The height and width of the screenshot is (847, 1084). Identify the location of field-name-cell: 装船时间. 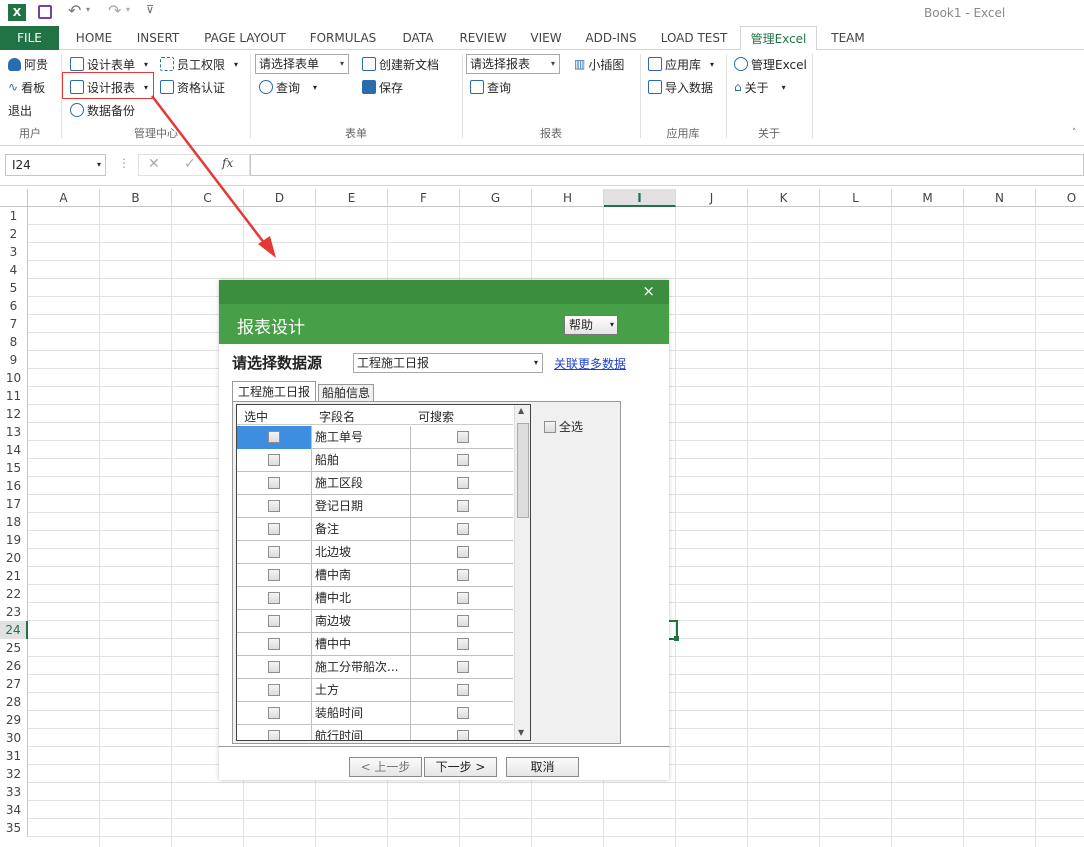
(362, 713).